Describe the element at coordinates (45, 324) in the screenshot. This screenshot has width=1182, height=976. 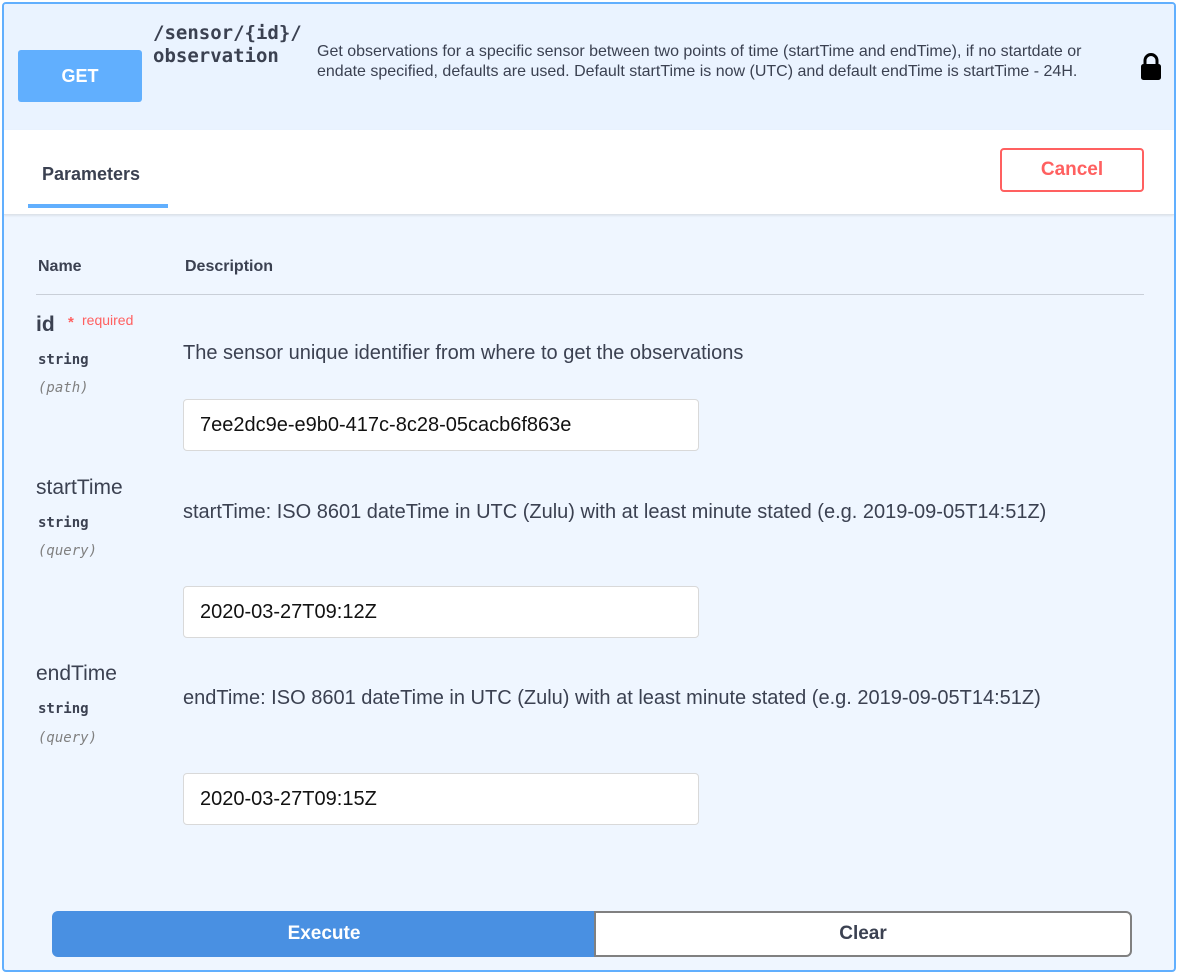
I see `param-id-name: id` at that location.